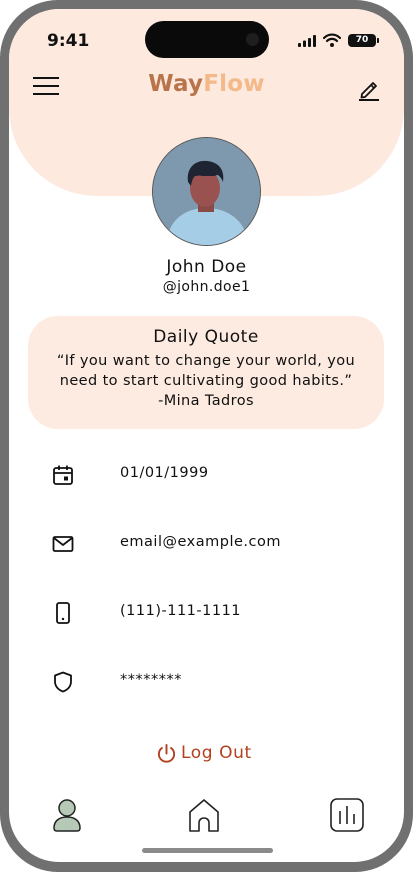 Image resolution: width=413 pixels, height=872 pixels. I want to click on calendar-icon, so click(63, 475).